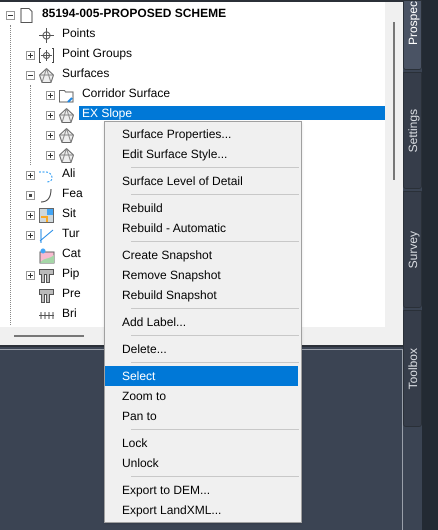 This screenshot has width=438, height=530. I want to click on menu-item: Select, so click(201, 376).